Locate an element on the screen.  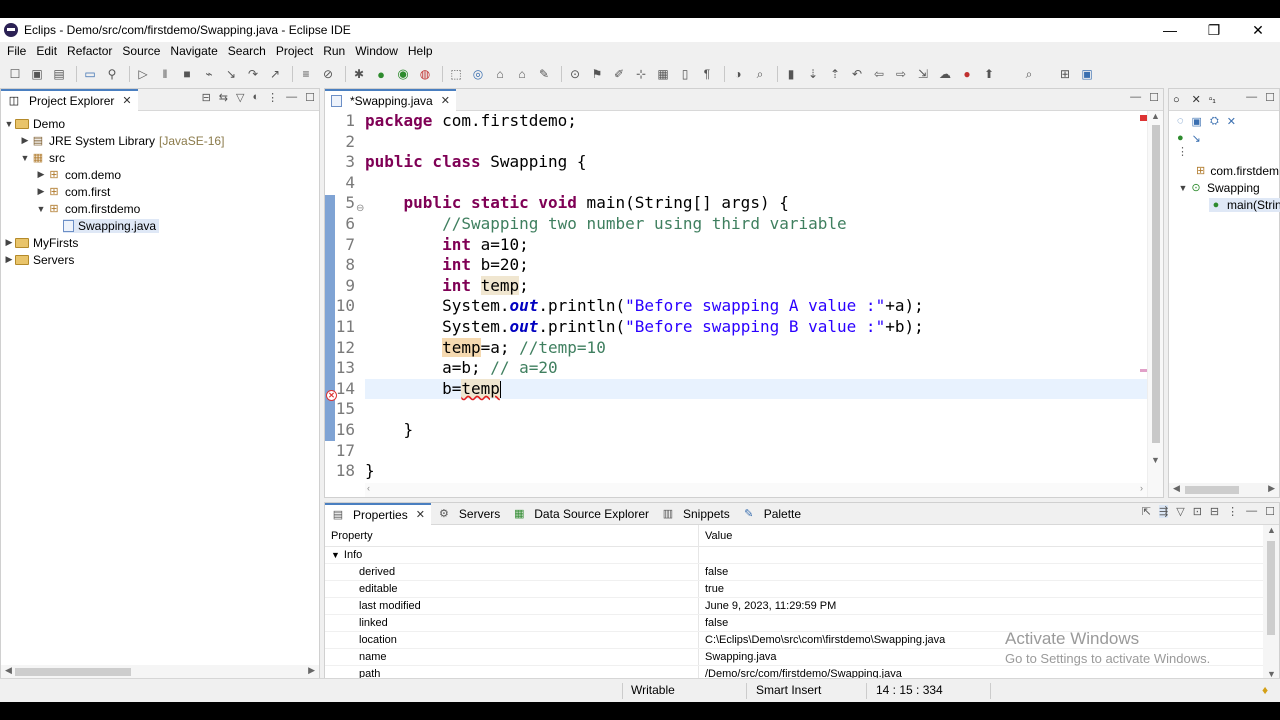
tab-servers: ⚙ Servers is located at coordinates (468, 514).